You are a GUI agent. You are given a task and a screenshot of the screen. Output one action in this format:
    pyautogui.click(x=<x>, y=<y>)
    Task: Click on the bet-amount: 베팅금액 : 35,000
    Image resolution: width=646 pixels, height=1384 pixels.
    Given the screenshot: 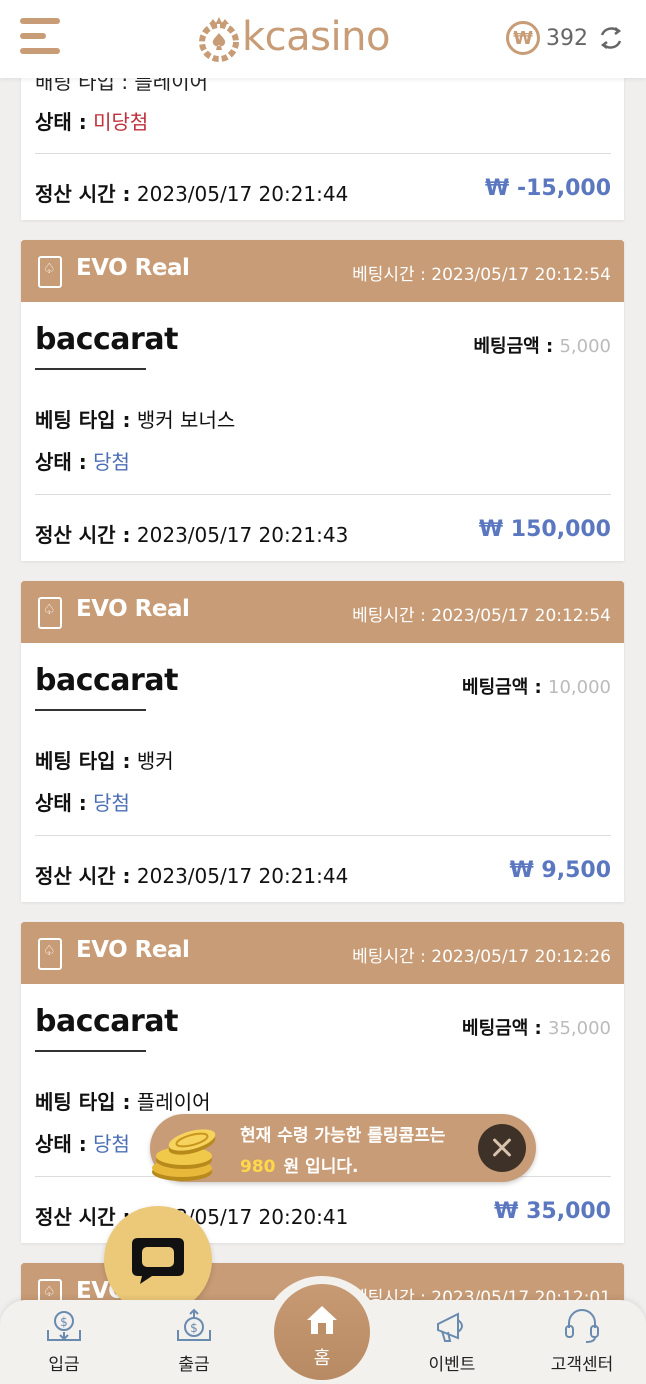 What is the action you would take?
    pyautogui.click(x=536, y=1028)
    